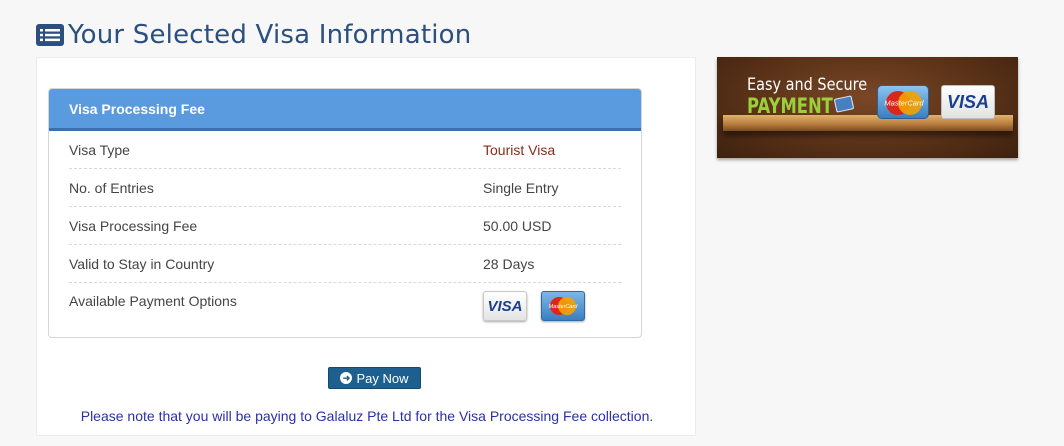 This screenshot has height=446, width=1064. Describe the element at coordinates (50, 35) in the screenshot. I see `list-icon` at that location.